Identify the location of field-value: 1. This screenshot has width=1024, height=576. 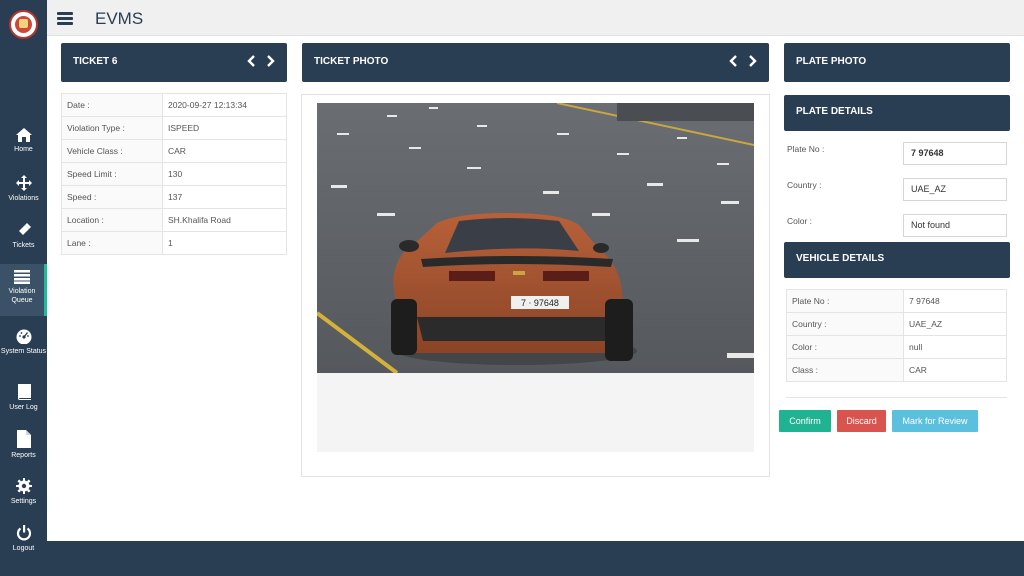
(224, 243).